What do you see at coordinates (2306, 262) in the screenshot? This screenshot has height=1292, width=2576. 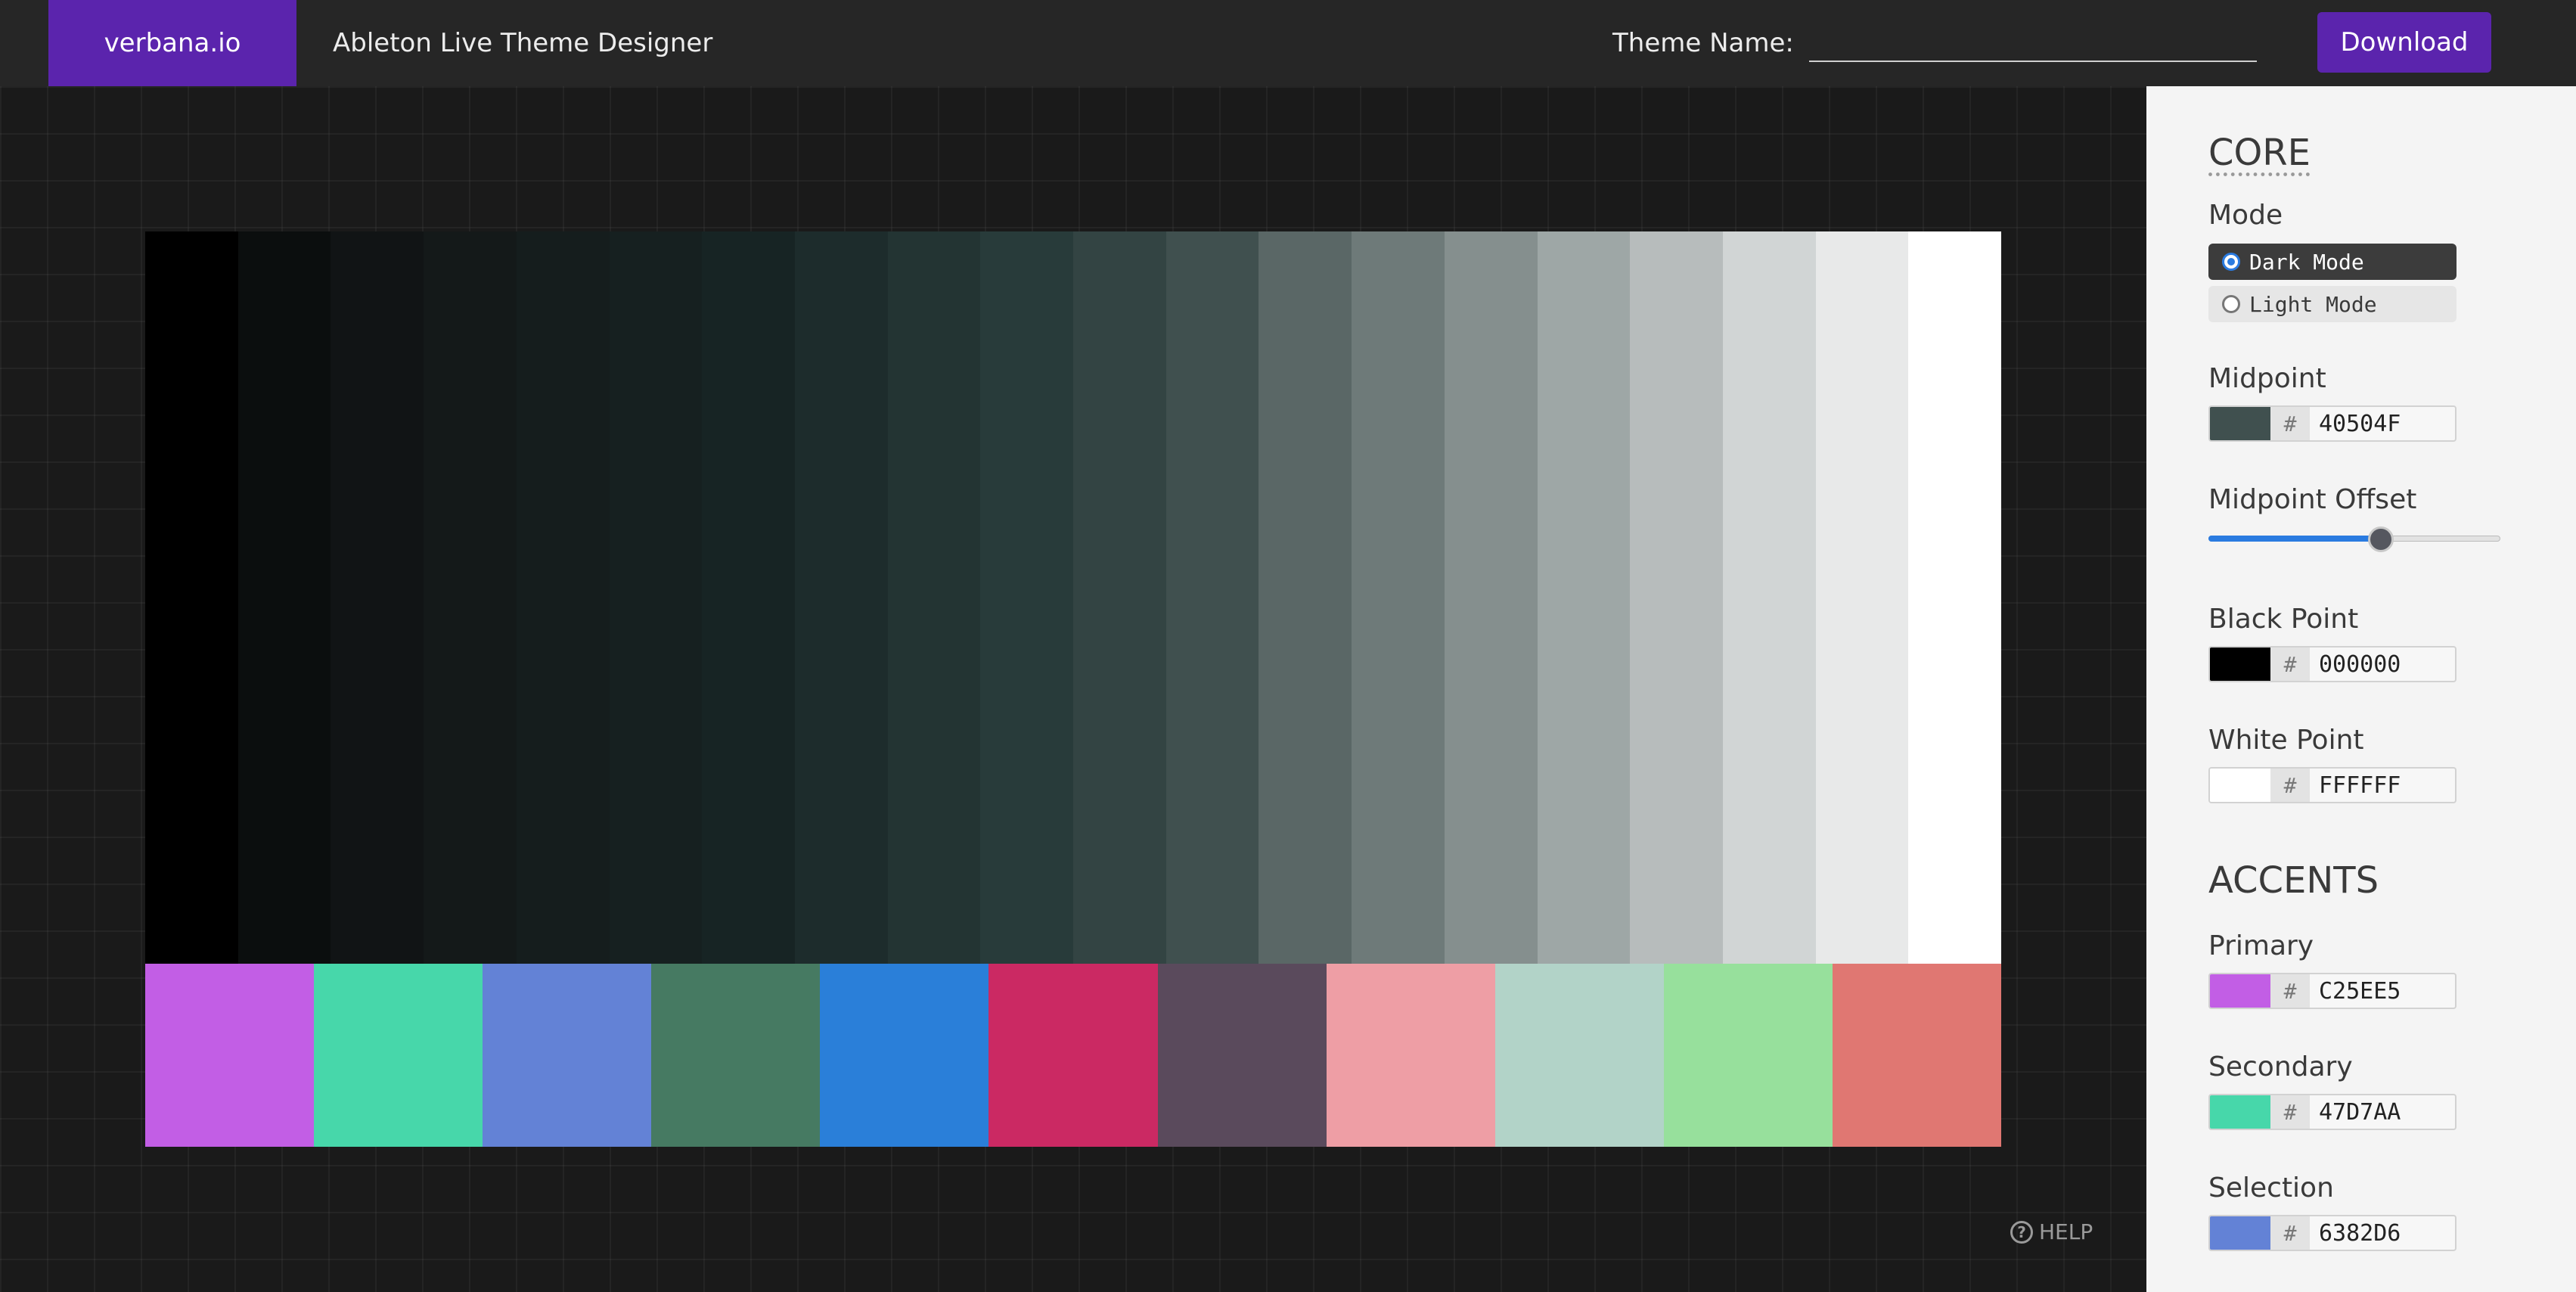 I see `mode-option-label: Dark Mode` at bounding box center [2306, 262].